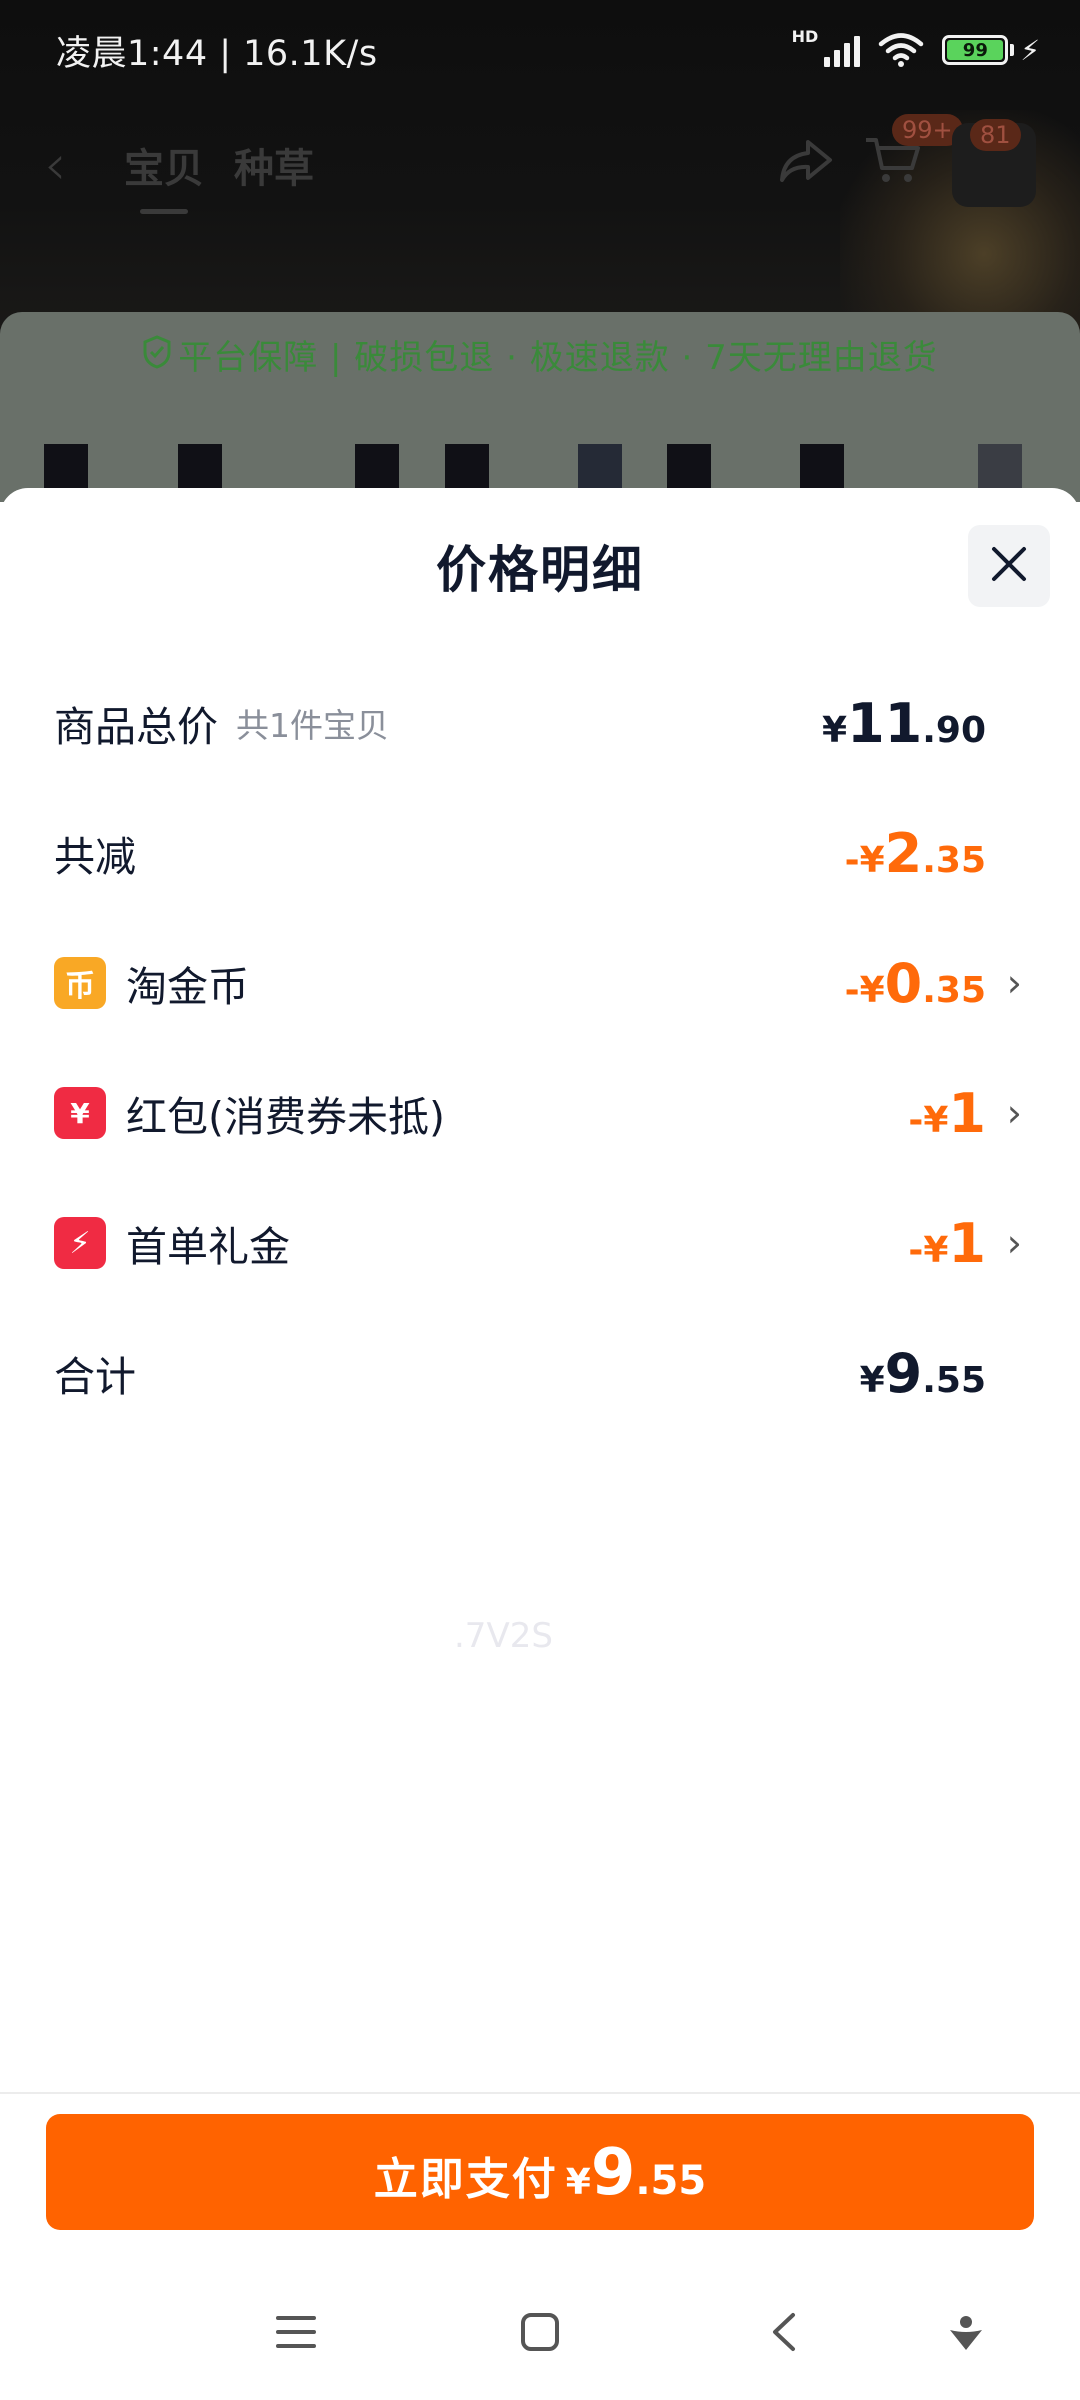  What do you see at coordinates (157, 356) in the screenshot?
I see `shield-icon` at bounding box center [157, 356].